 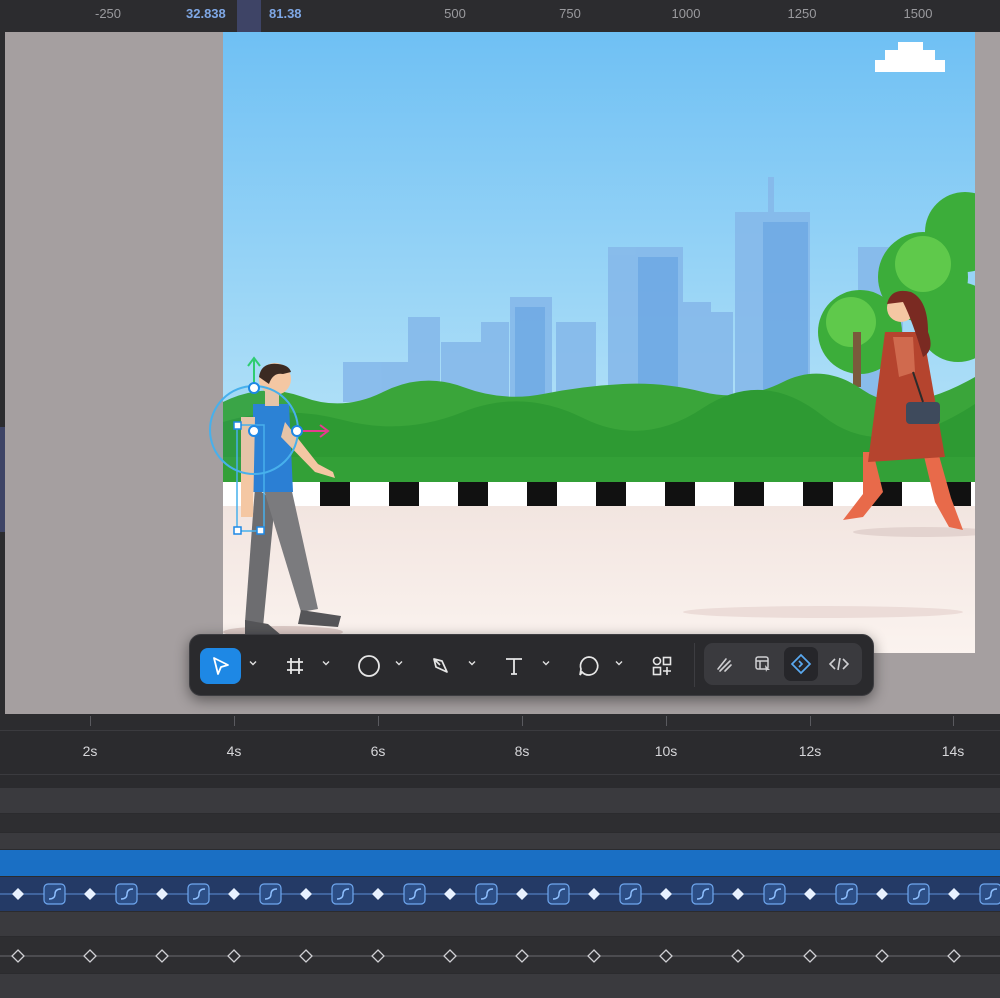 What do you see at coordinates (500, 722) in the screenshot?
I see `timeline-ruler` at bounding box center [500, 722].